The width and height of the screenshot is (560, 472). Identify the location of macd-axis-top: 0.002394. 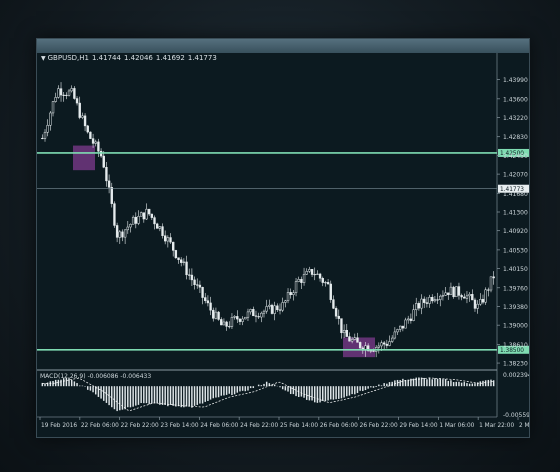
(516, 375).